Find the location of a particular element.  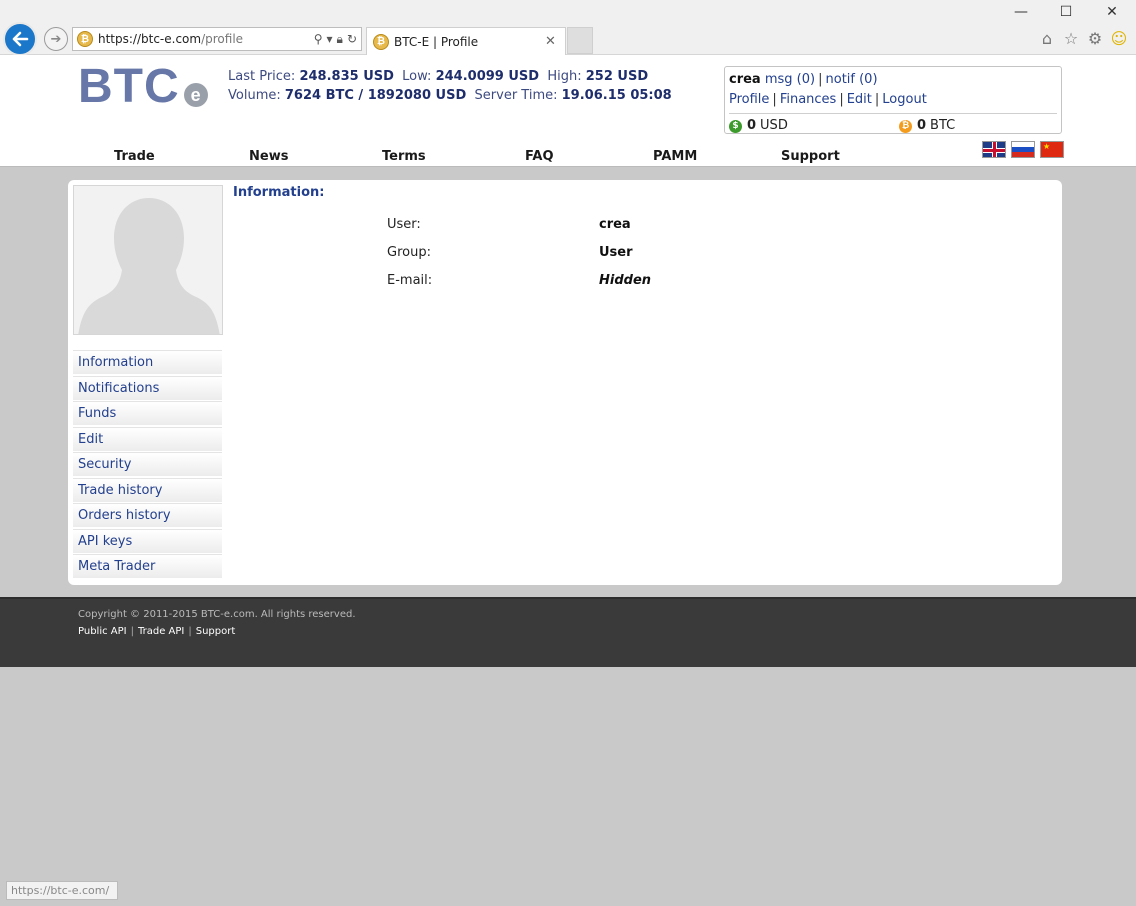

btc-label: BTC is located at coordinates (943, 125).